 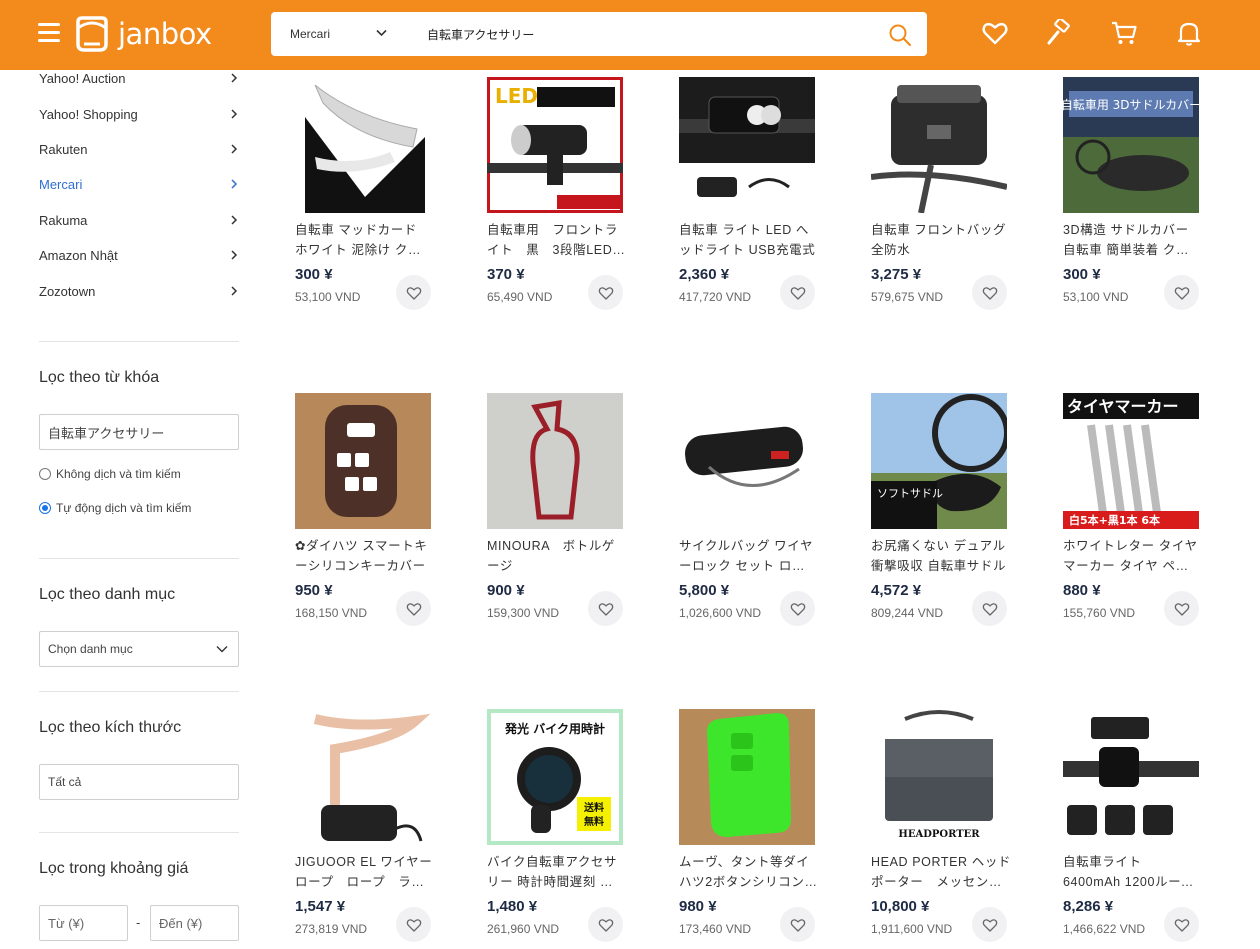 I want to click on product-title: ✿ダイハツ スマートキ ーシリコンキーカバー, so click(x=364, y=556).